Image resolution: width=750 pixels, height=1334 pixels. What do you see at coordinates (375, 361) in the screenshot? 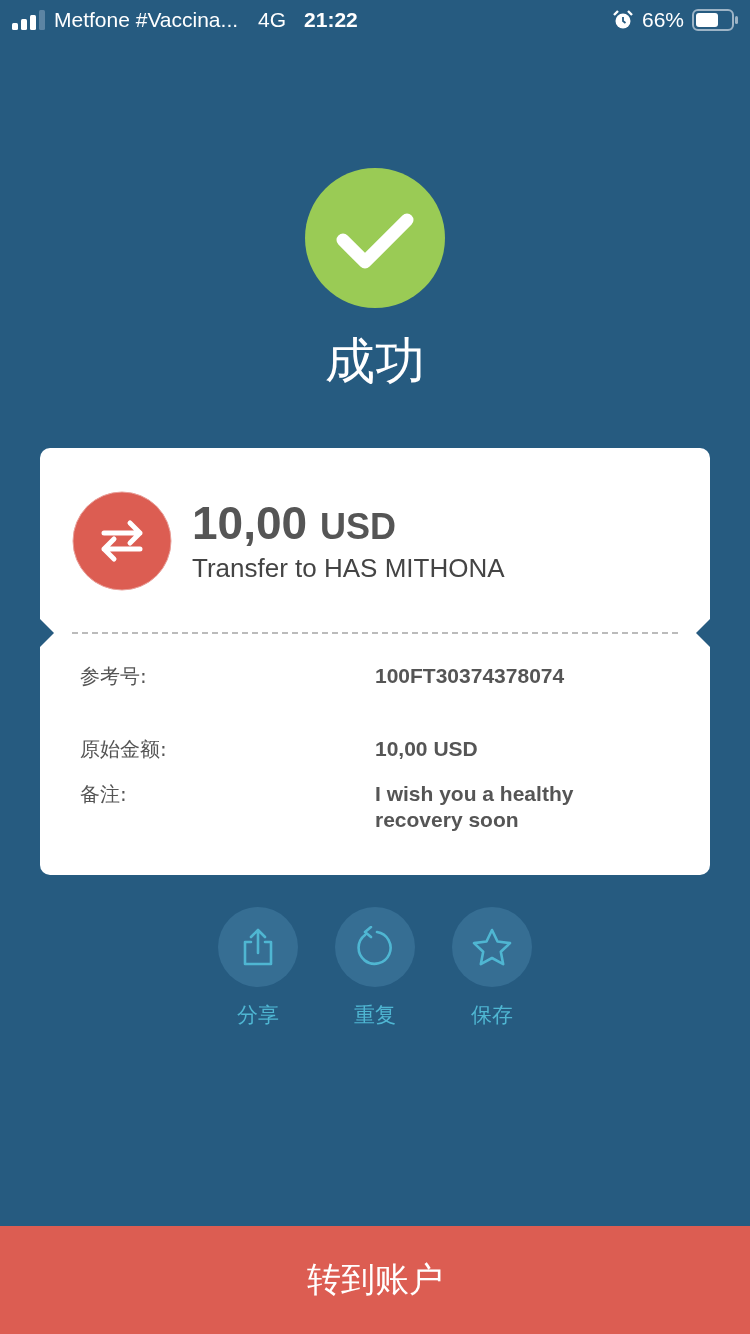
I see `status-title: 成功` at bounding box center [375, 361].